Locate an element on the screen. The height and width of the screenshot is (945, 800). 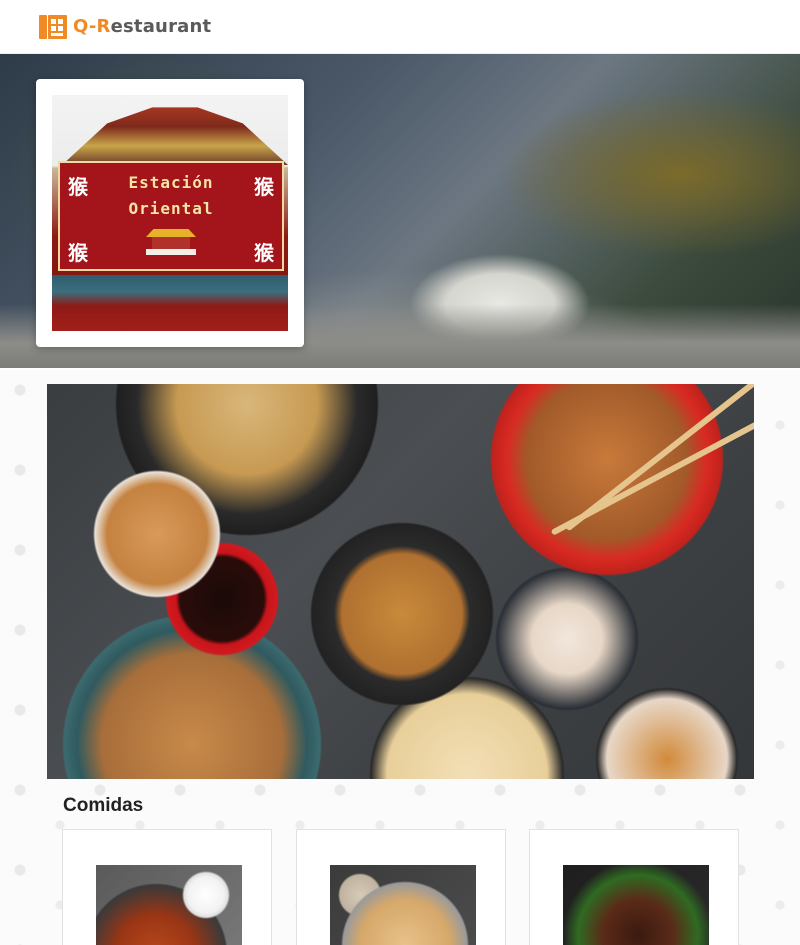
top-bar: Q-Restaurant is located at coordinates (400, 27).